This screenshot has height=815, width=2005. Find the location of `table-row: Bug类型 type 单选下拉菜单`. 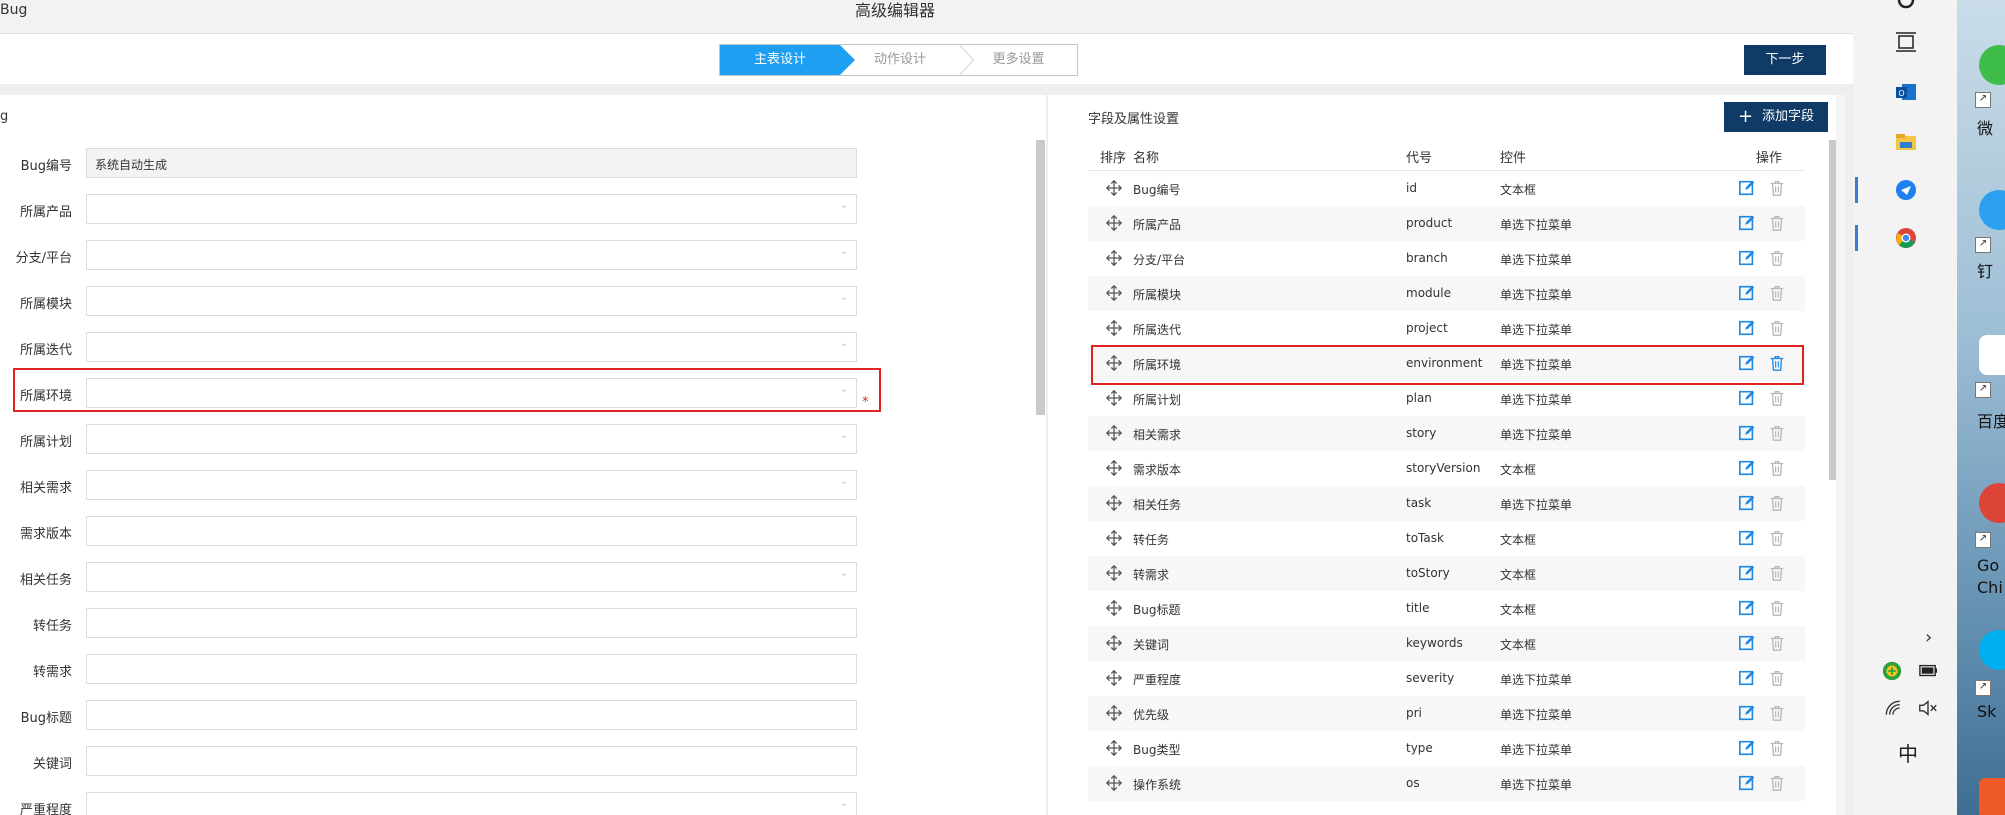

table-row: Bug类型 type 单选下拉菜单 is located at coordinates (1446, 748).